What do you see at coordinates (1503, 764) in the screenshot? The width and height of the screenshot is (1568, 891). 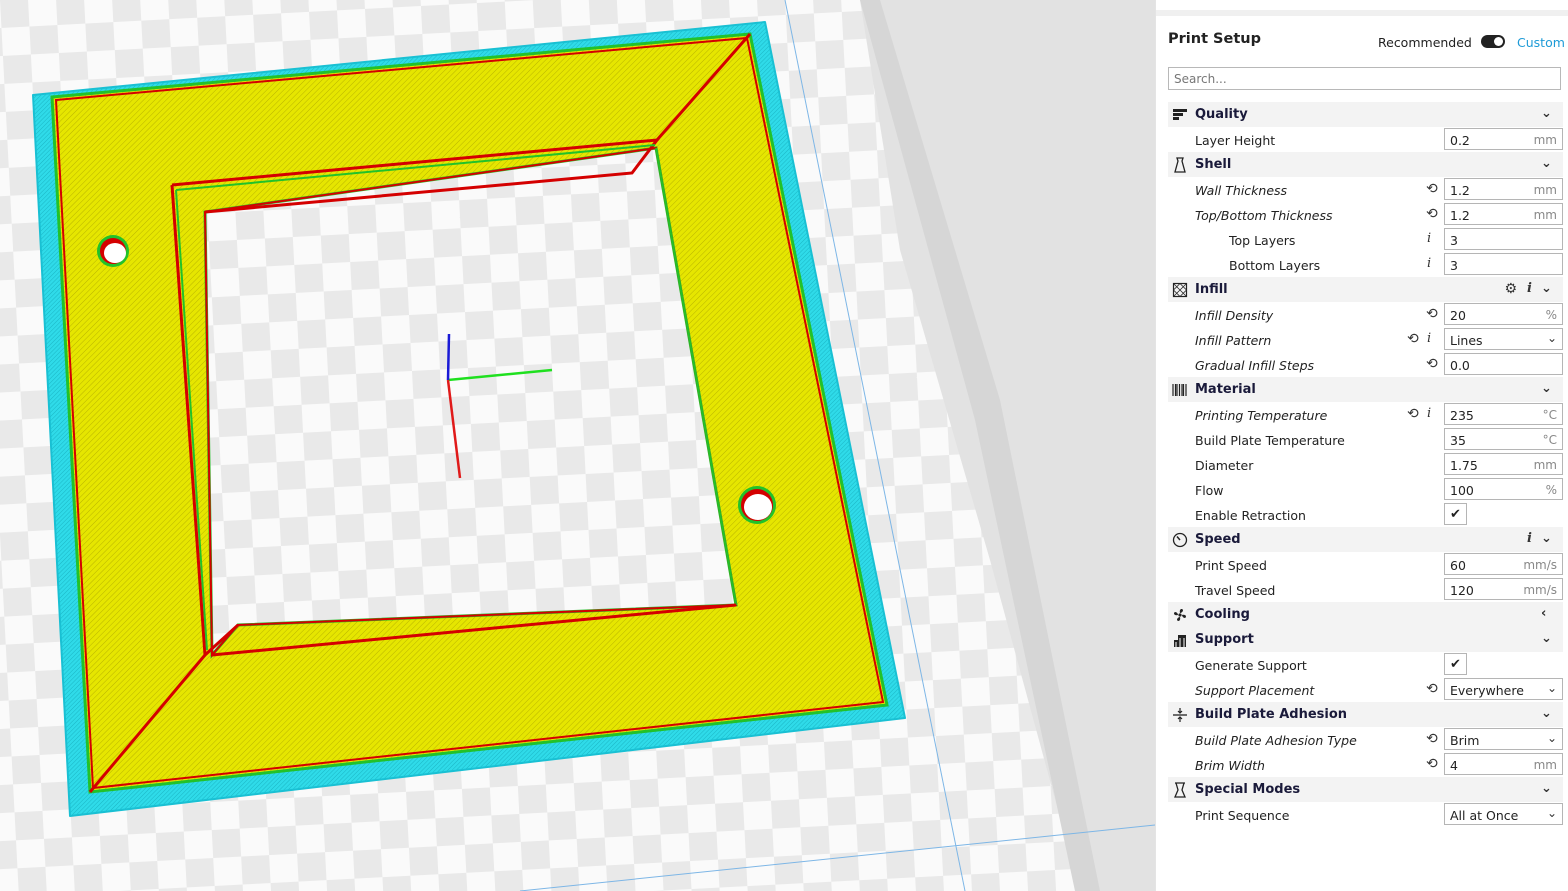 I see `brim-width-field: 4 mm` at bounding box center [1503, 764].